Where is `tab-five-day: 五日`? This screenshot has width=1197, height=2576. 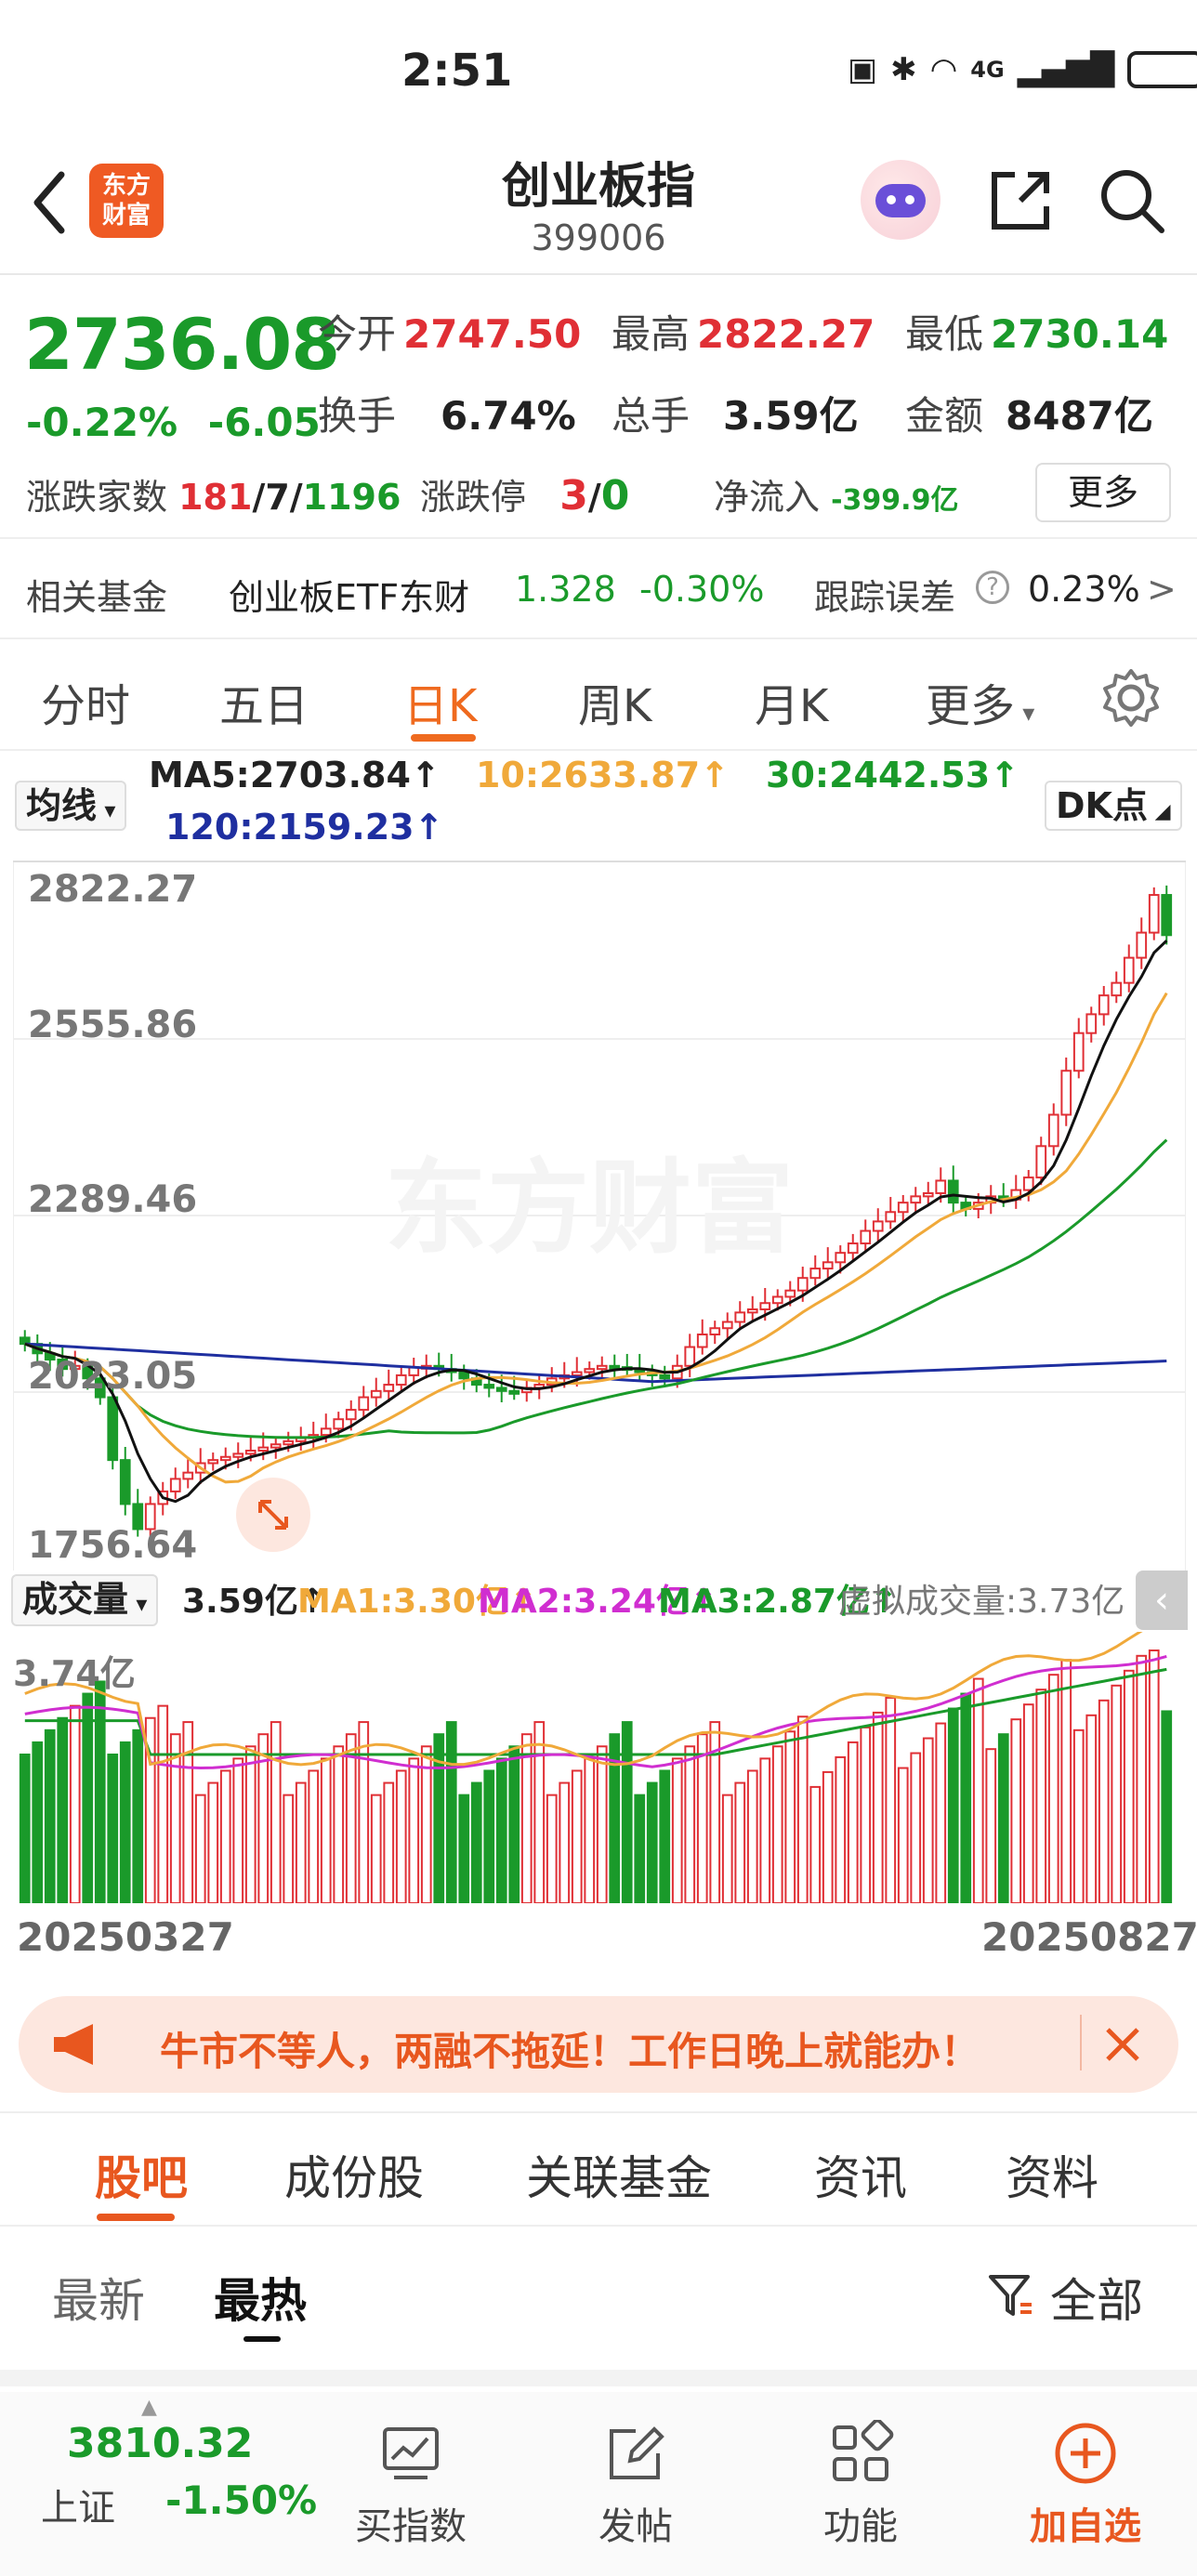
tab-five-day: 五日 is located at coordinates (264, 701).